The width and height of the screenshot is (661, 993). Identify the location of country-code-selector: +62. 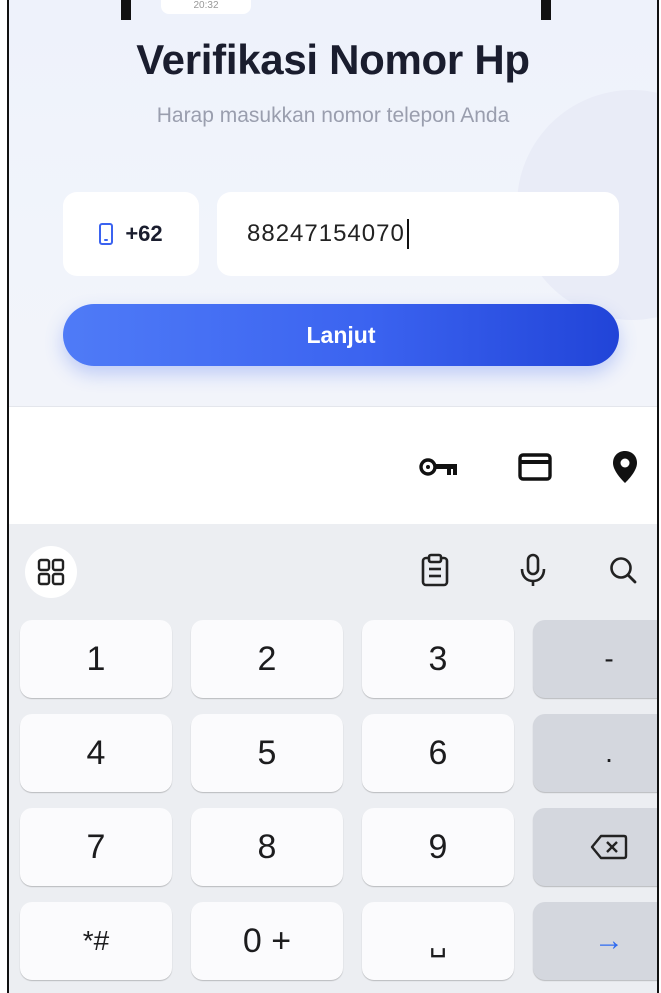
(131, 234).